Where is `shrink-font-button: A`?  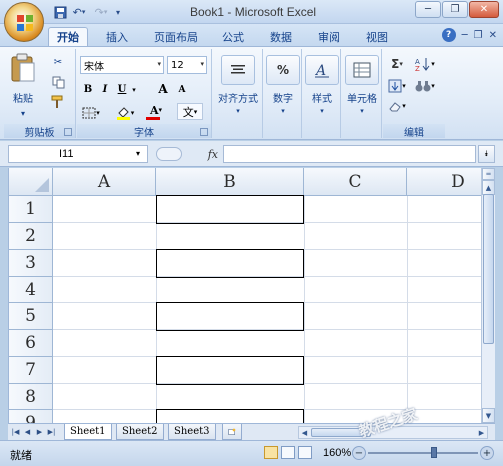
shrink-font-button: A is located at coordinates (182, 89).